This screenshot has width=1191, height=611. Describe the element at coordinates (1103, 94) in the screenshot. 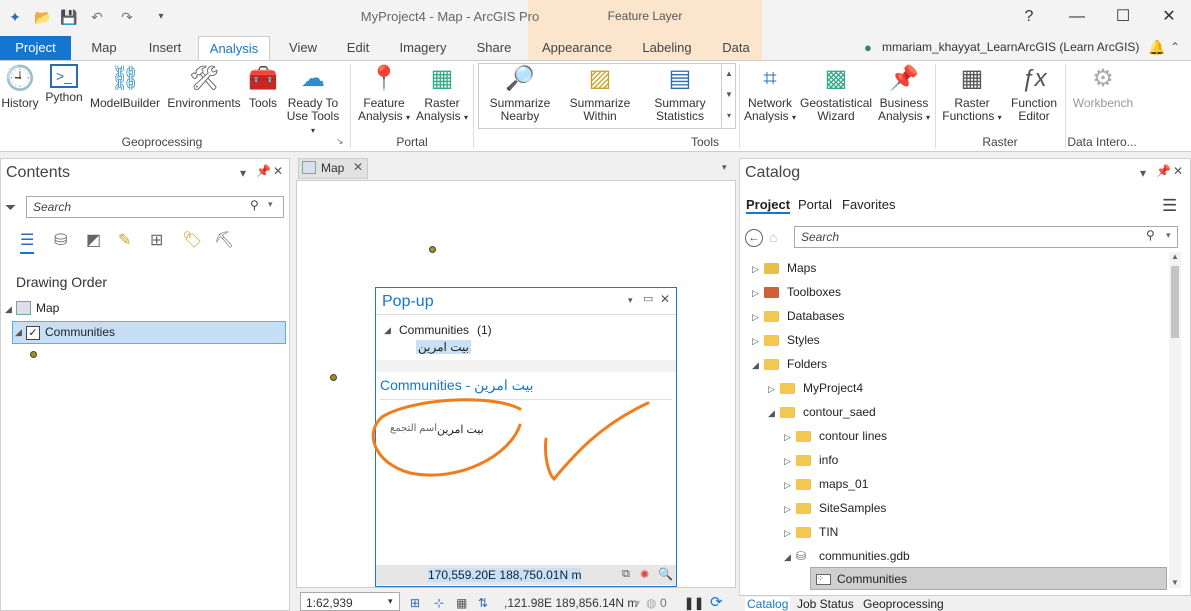

I see `workbench-button: ⚙ Workbench` at that location.